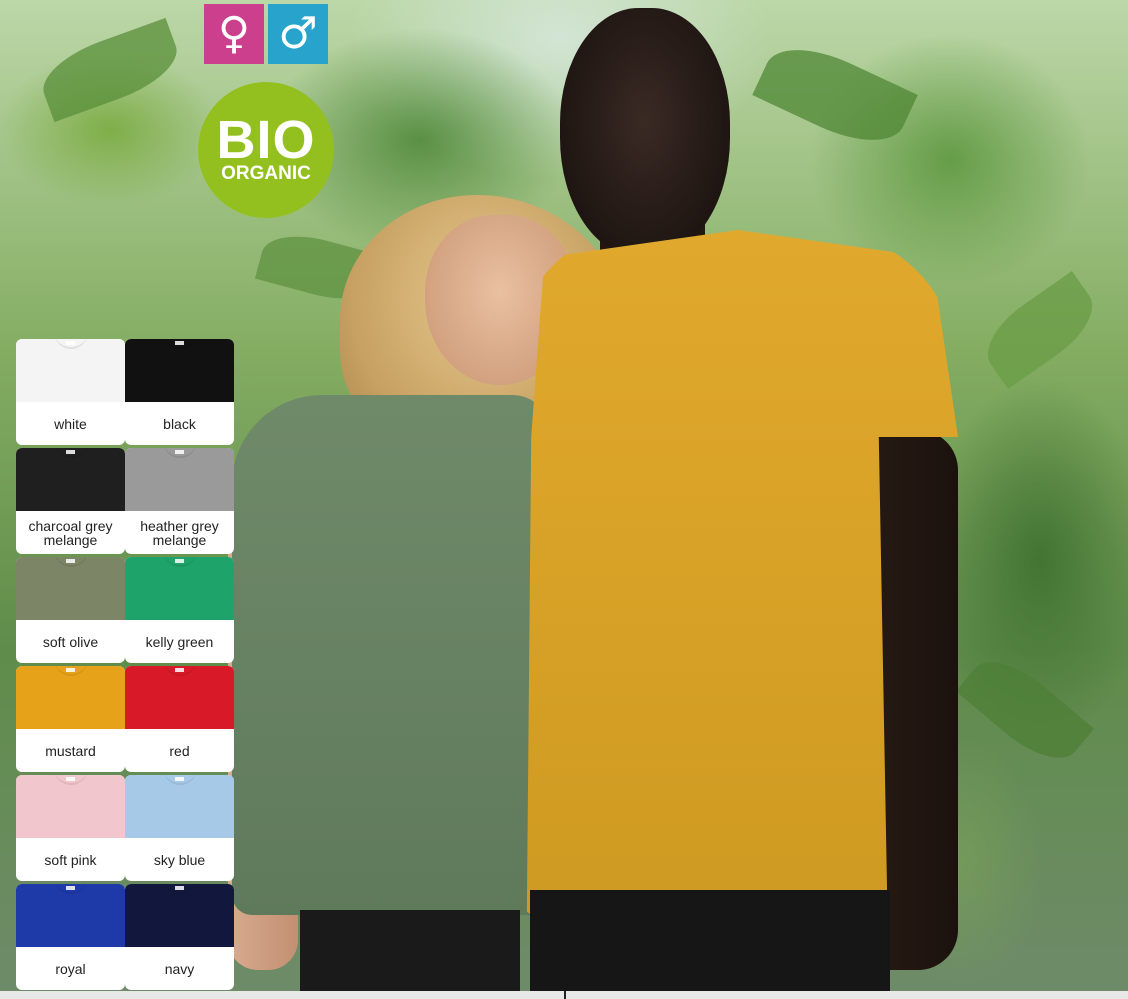  Describe the element at coordinates (179, 641) in the screenshot. I see `swatch-label: kelly green` at that location.